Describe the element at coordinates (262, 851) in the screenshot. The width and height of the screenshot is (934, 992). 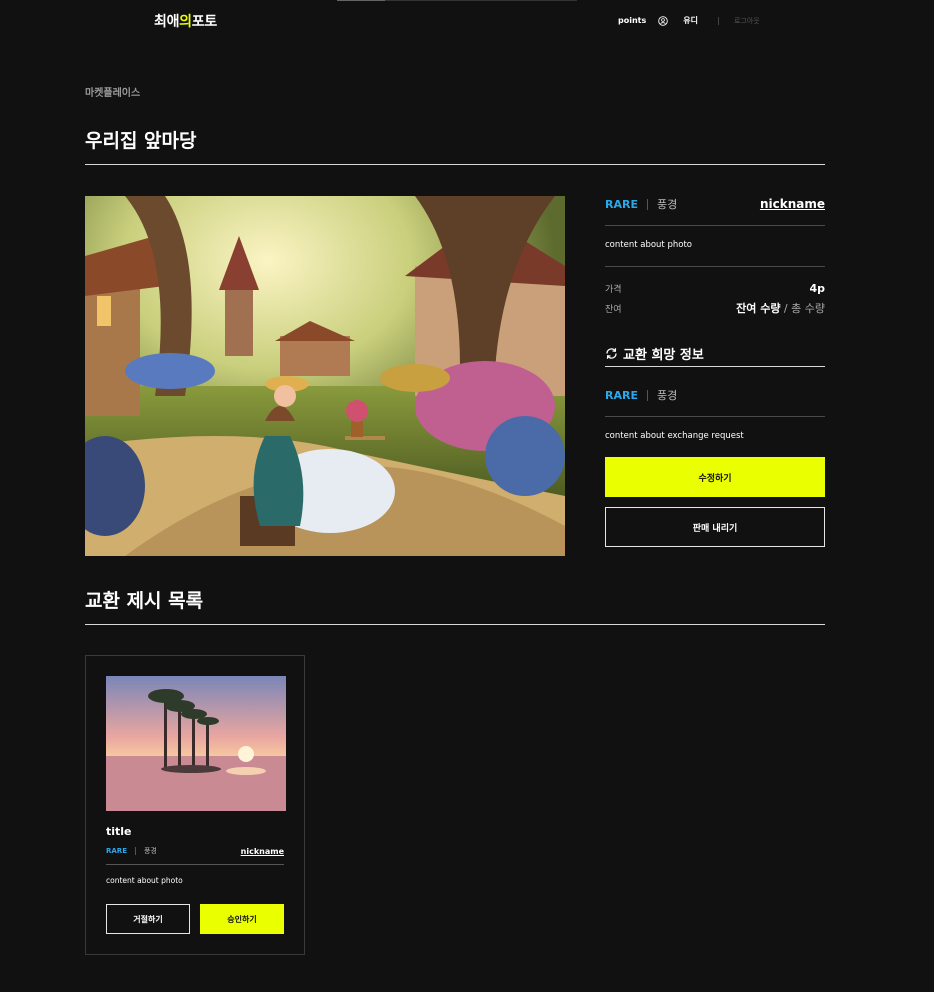
I see `offer-nickname: nickname` at that location.